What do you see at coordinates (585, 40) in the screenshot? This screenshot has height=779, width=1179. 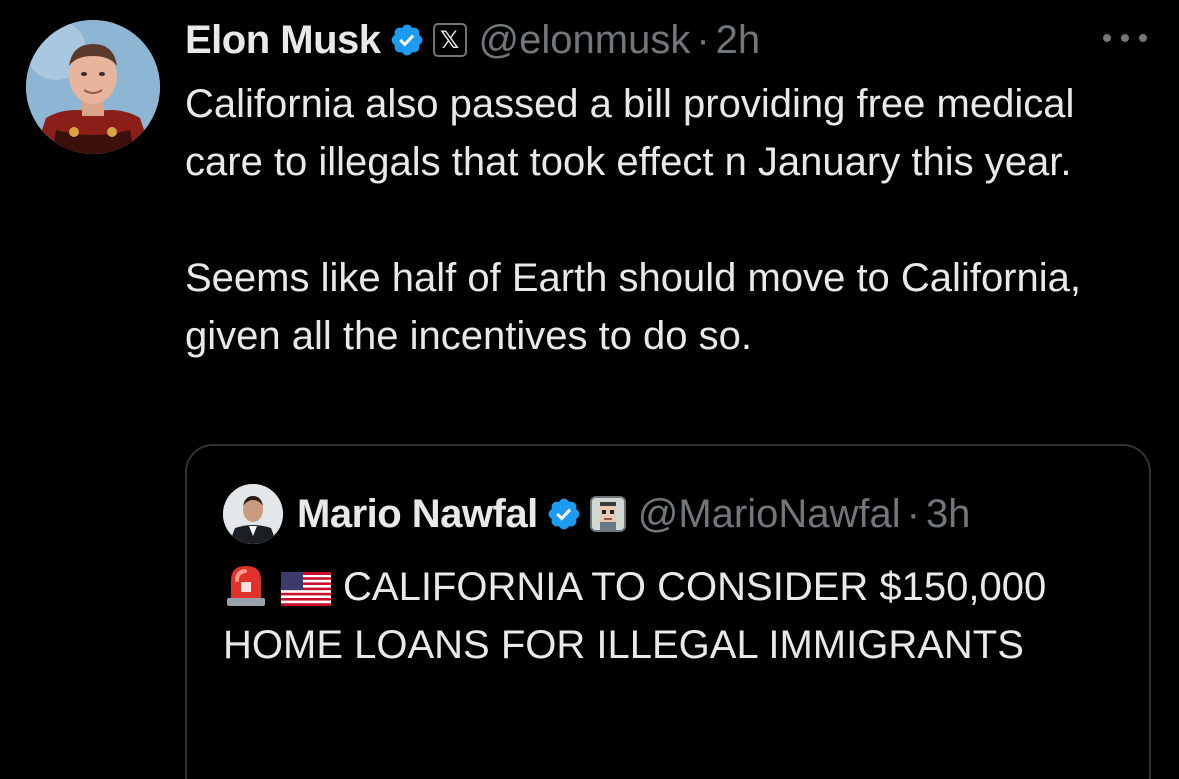 I see `author-handle: @elonmusk` at bounding box center [585, 40].